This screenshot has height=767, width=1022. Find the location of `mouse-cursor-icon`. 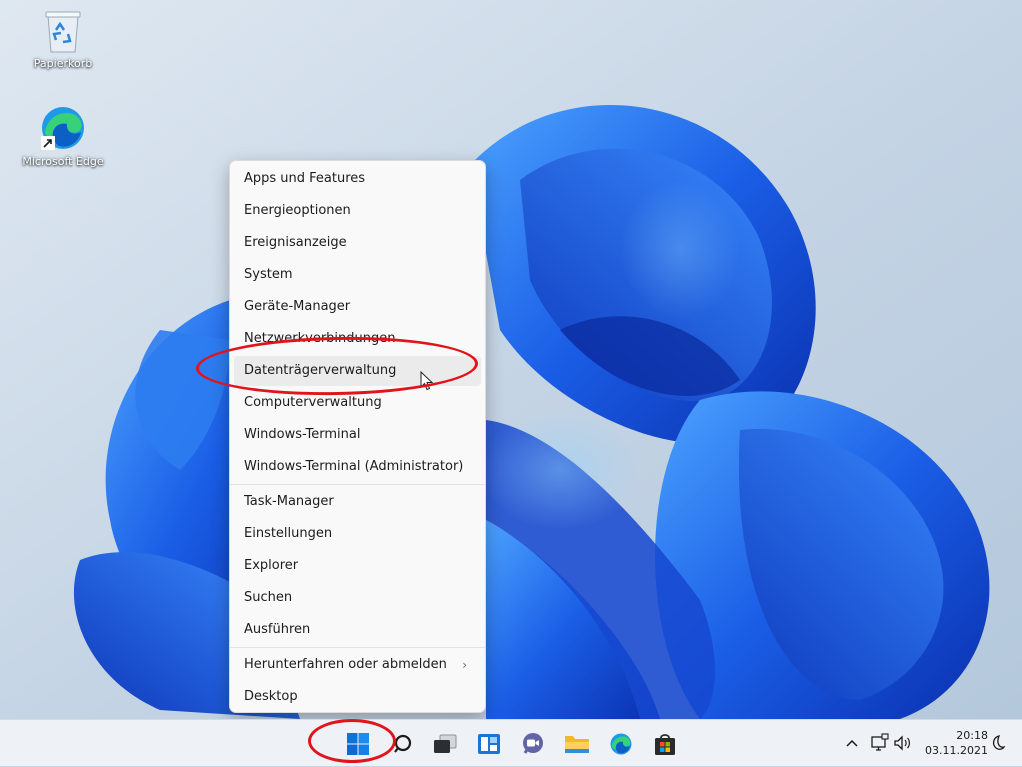

mouse-cursor-icon is located at coordinates (427, 381).